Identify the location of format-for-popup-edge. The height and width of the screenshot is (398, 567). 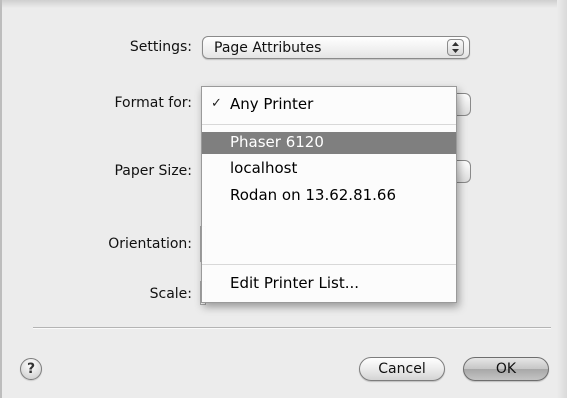
(464, 104).